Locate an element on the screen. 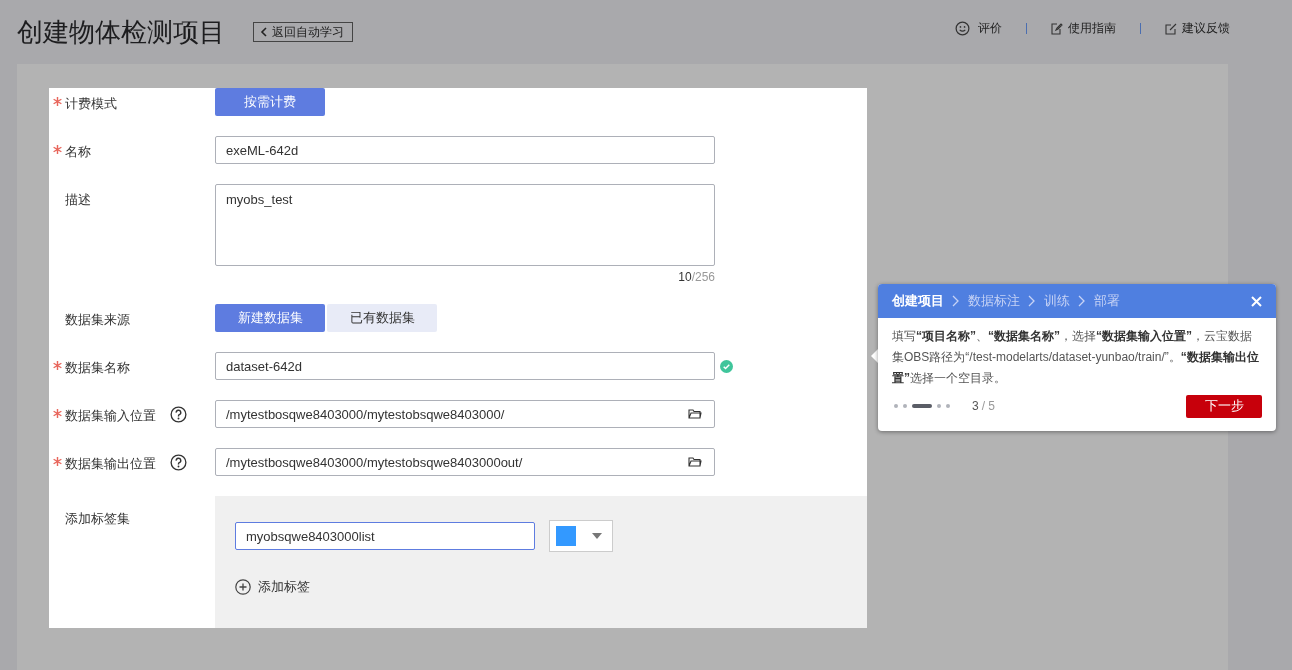 Image resolution: width=1292 pixels, height=670 pixels. color-select is located at coordinates (581, 536).